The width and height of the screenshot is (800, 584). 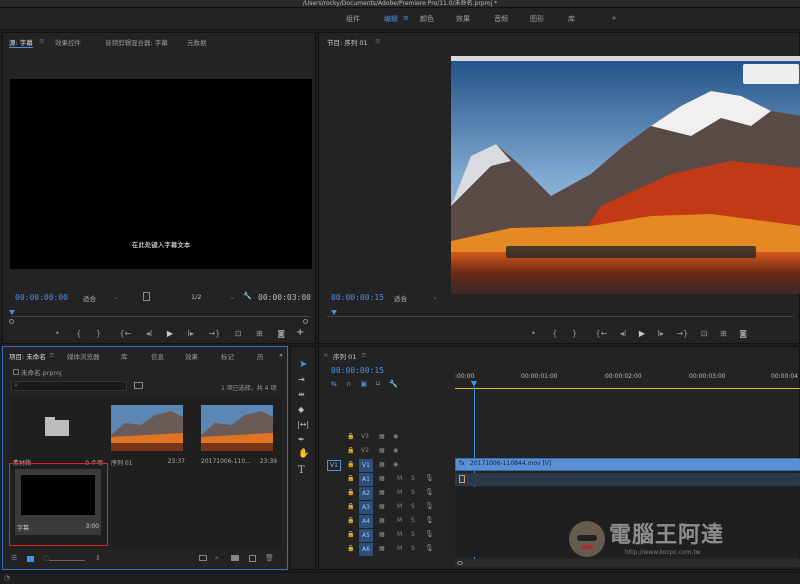 What do you see at coordinates (303, 364) in the screenshot?
I see `selection-tool-icon: ➤` at bounding box center [303, 364].